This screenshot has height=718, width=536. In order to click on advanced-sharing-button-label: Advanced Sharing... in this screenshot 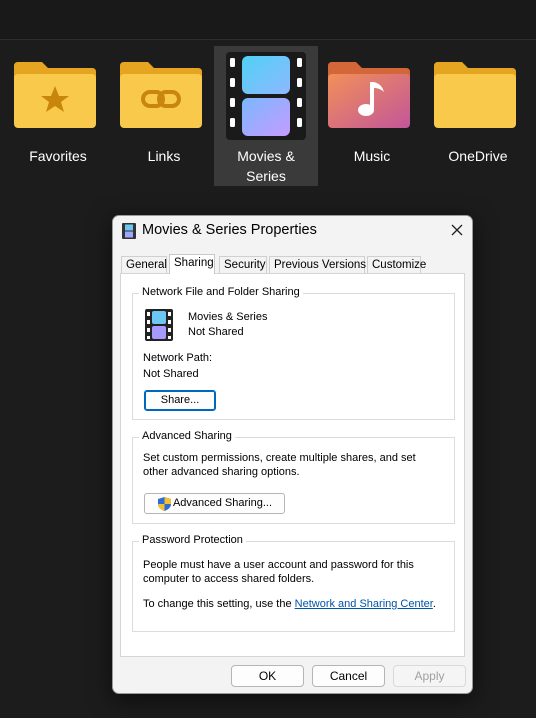, I will do `click(222, 503)`.